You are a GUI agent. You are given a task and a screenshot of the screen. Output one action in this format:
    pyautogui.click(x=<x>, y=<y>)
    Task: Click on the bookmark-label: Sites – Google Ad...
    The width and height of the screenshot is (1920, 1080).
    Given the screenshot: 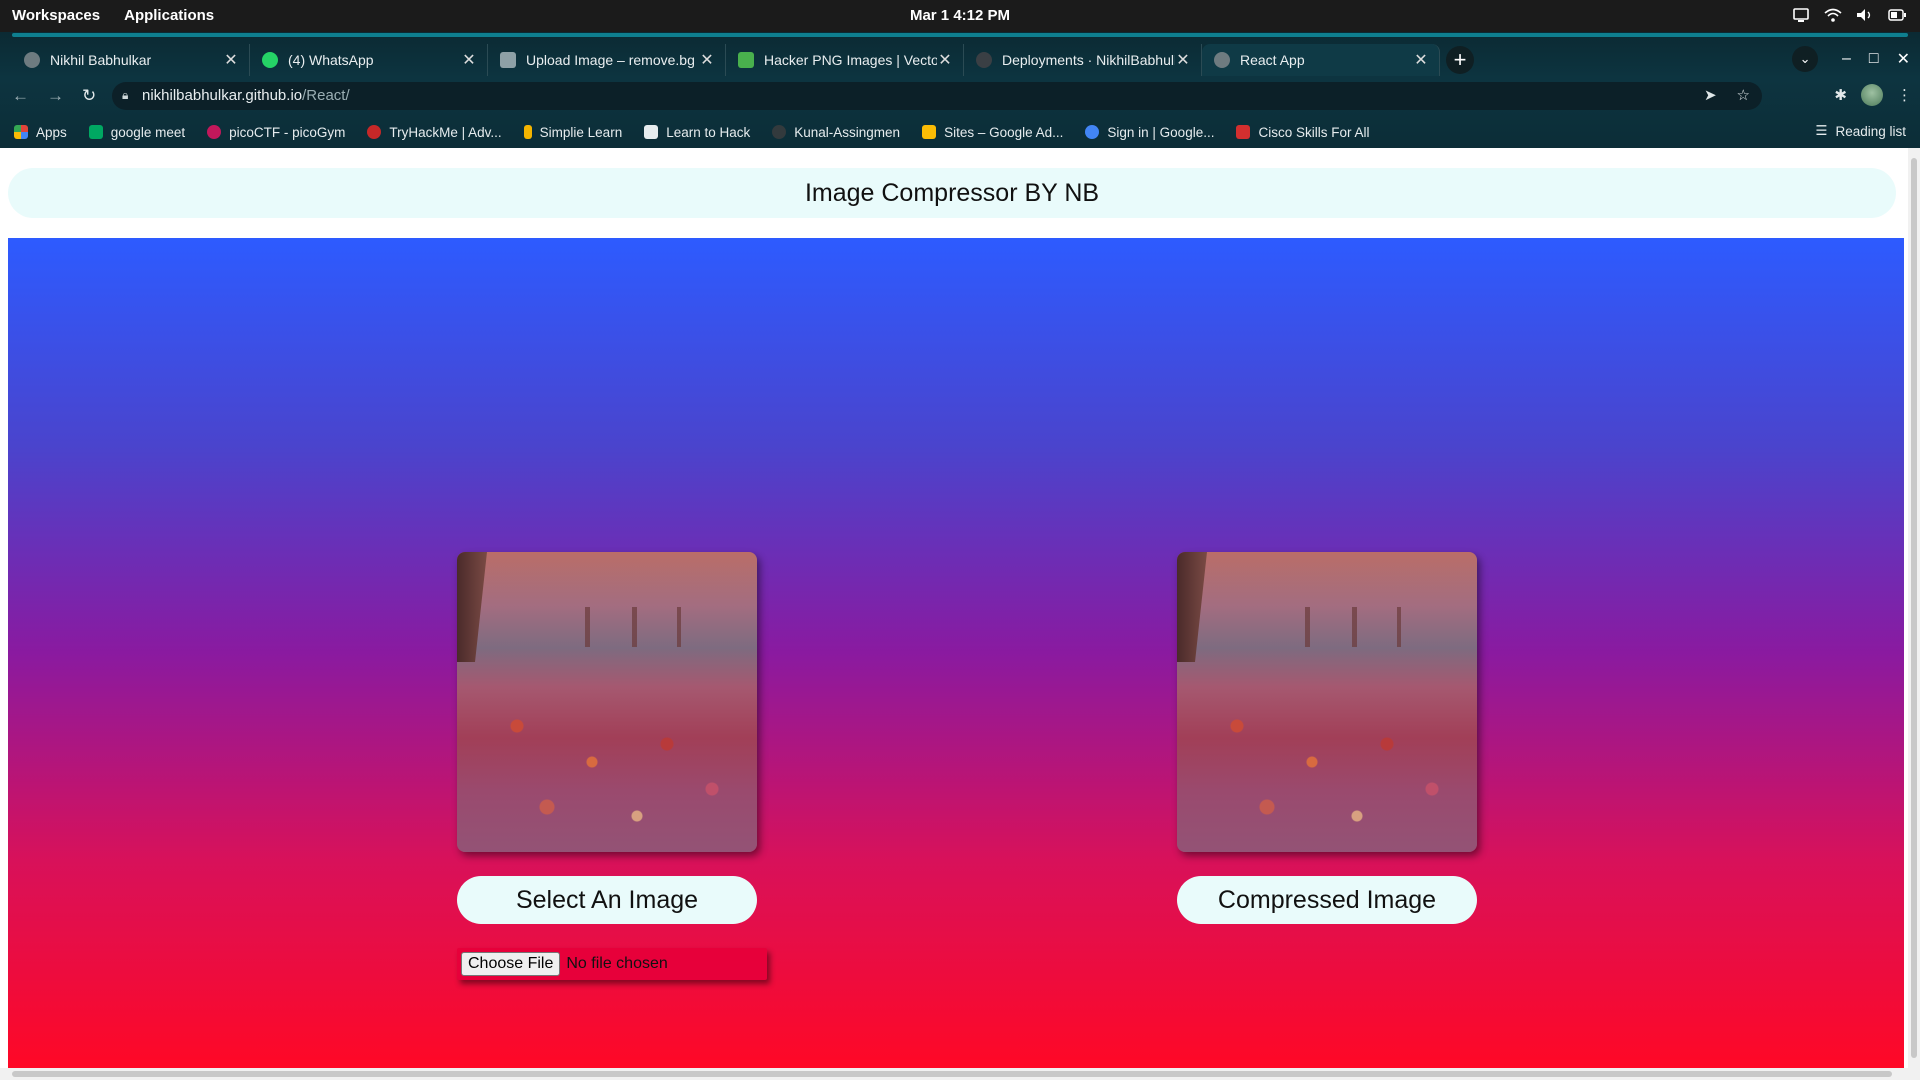 What is the action you would take?
    pyautogui.click(x=1004, y=132)
    